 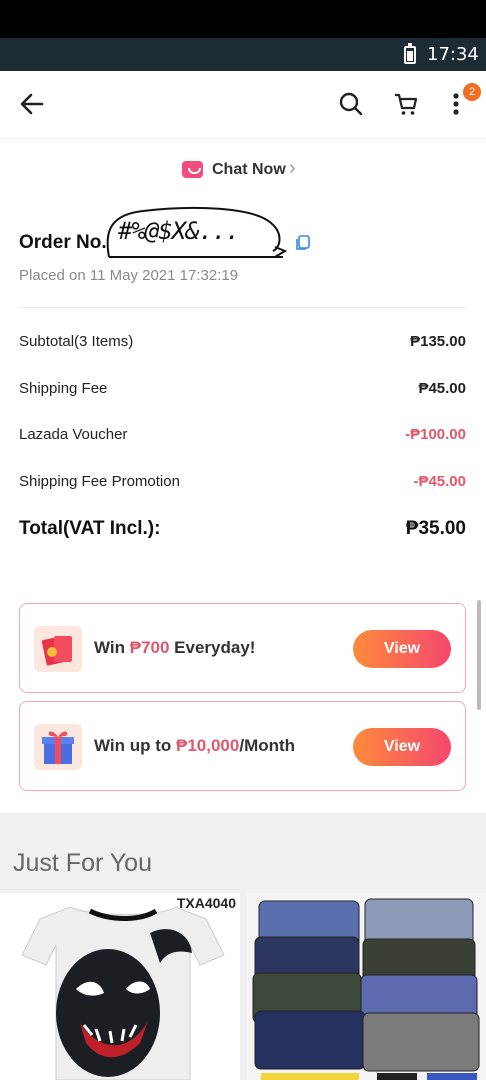 I want to click on product-card, so click(x=366, y=986).